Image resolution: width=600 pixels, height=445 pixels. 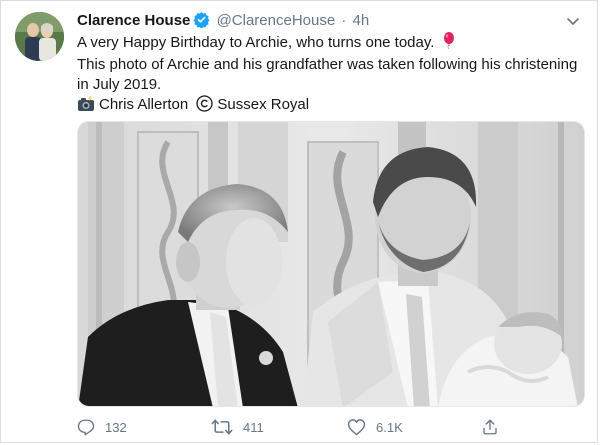 What do you see at coordinates (361, 20) in the screenshot?
I see `tweet-timestamp: 4h` at bounding box center [361, 20].